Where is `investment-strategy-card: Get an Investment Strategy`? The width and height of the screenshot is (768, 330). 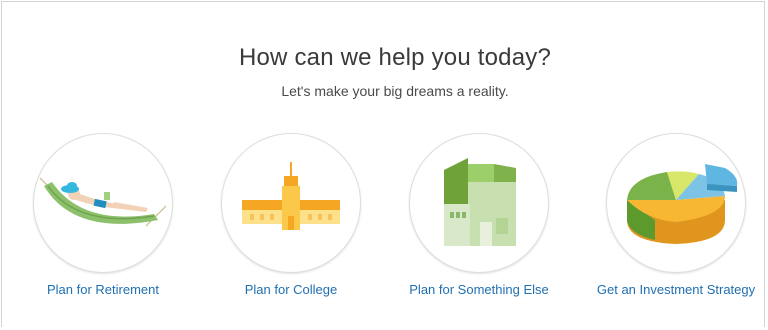
investment-strategy-card: Get an Investment Strategy is located at coordinates (676, 218).